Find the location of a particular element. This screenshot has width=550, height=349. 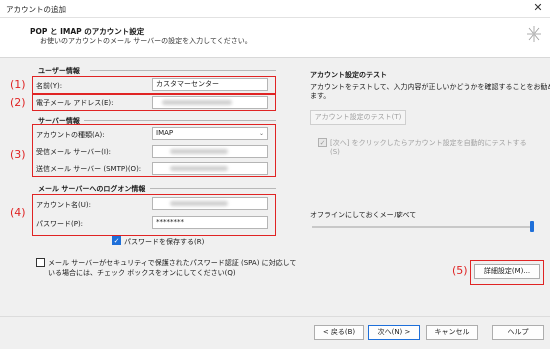

email-field is located at coordinates (210, 102).